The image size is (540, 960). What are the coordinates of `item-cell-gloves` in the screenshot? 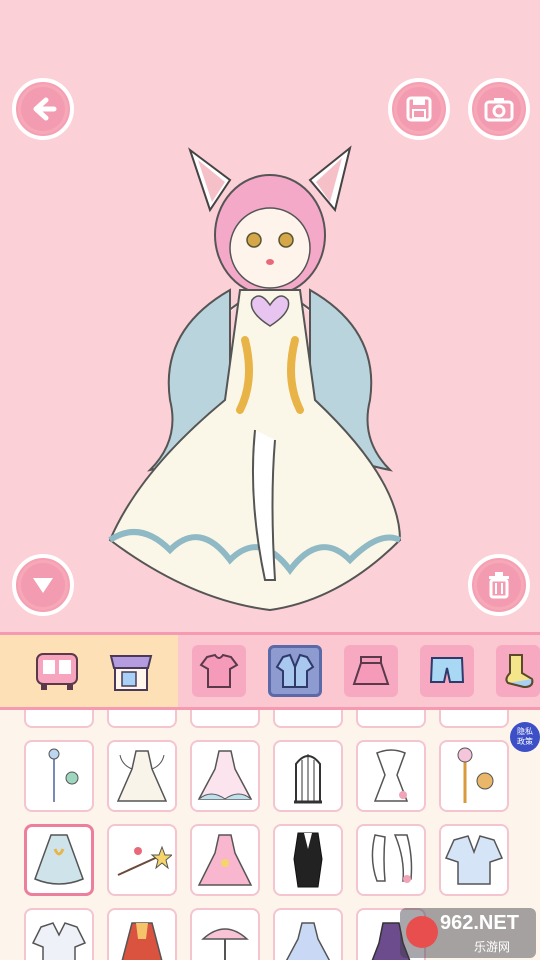 It's located at (391, 860).